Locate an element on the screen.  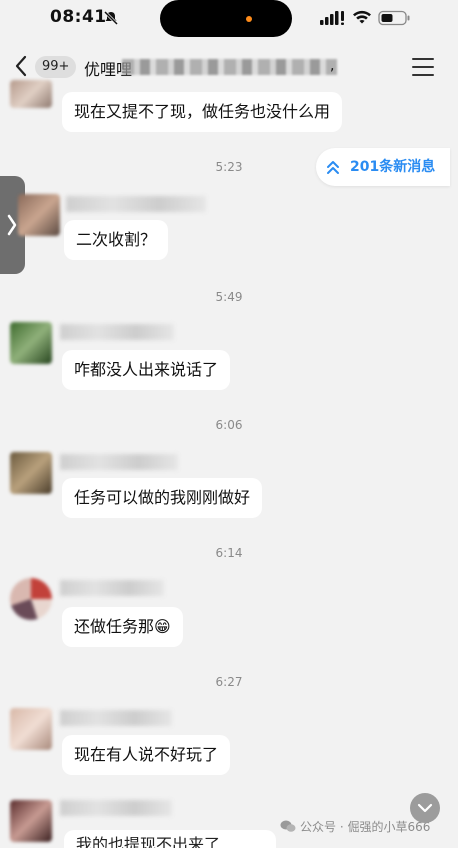
message-bubble: 二次收割？ is located at coordinates (116, 240).